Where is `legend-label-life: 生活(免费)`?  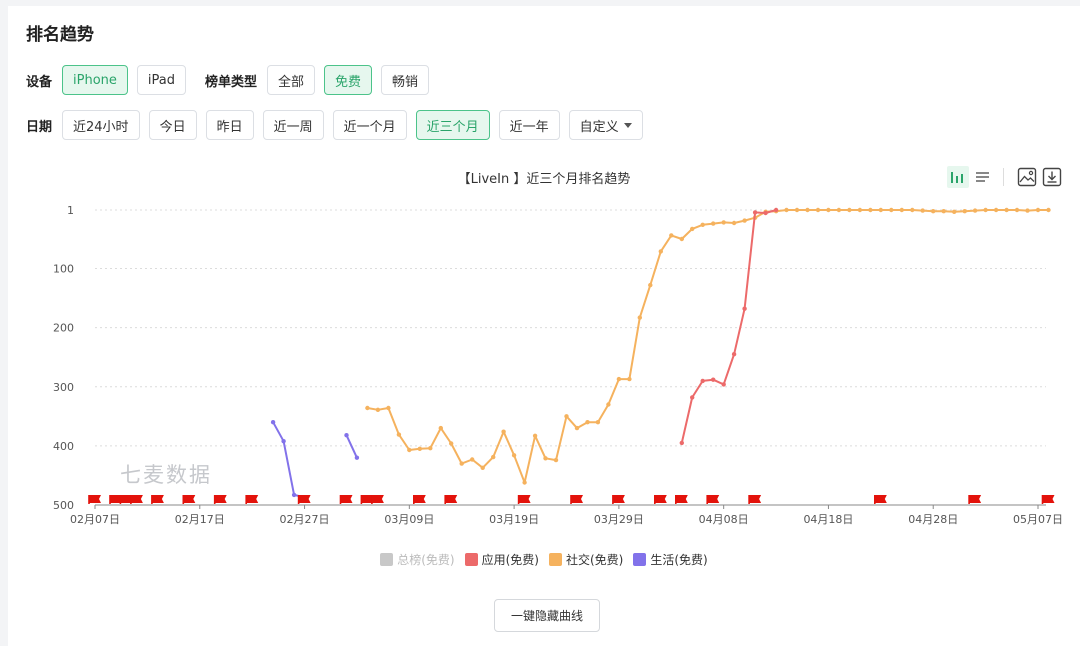
legend-label-life: 生活(免费) is located at coordinates (679, 560).